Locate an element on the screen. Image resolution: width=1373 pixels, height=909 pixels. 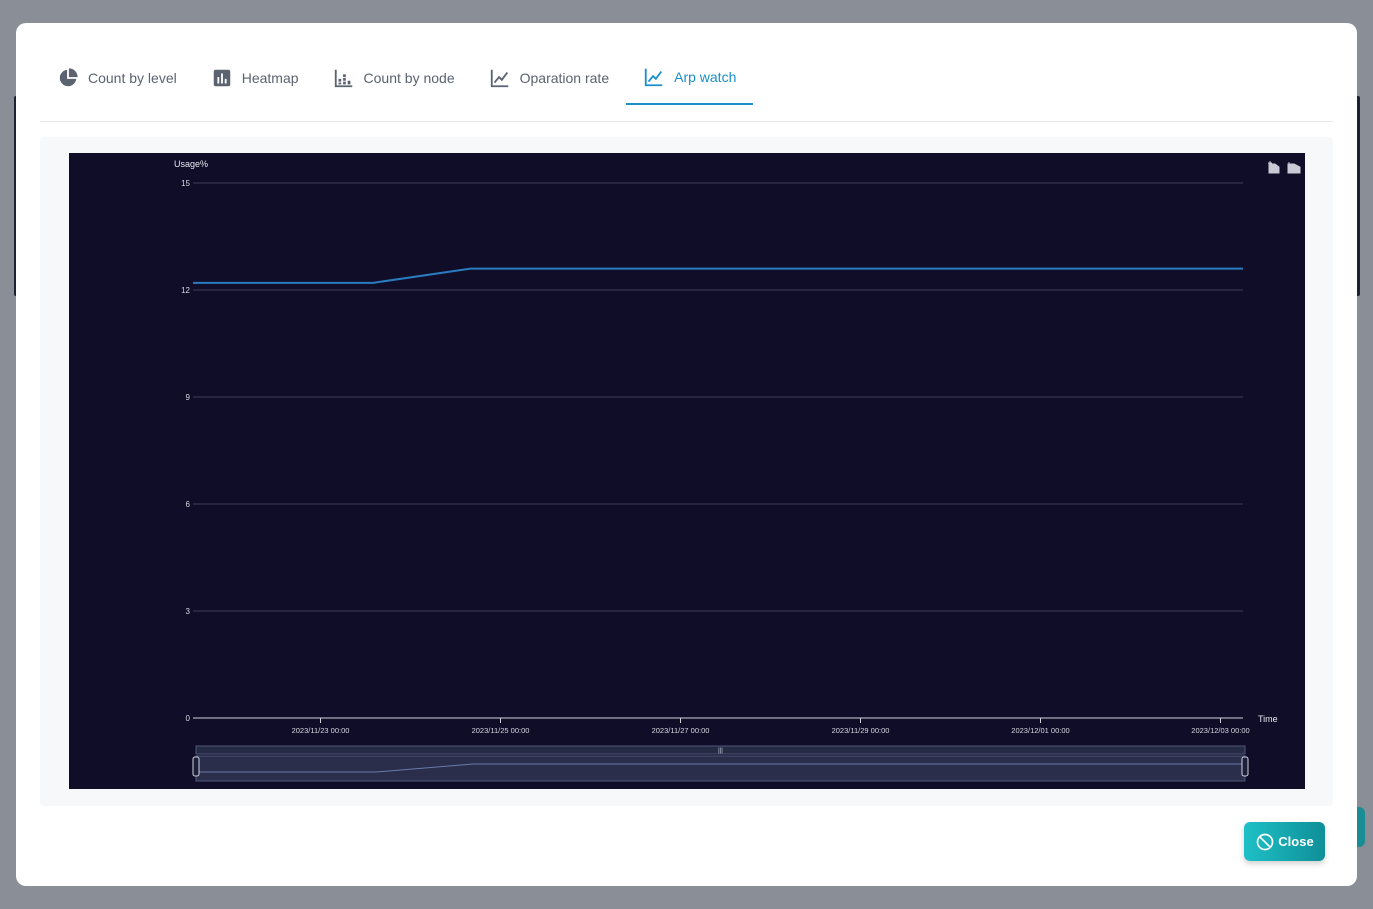
y-tick-label: 15 is located at coordinates (185, 183).